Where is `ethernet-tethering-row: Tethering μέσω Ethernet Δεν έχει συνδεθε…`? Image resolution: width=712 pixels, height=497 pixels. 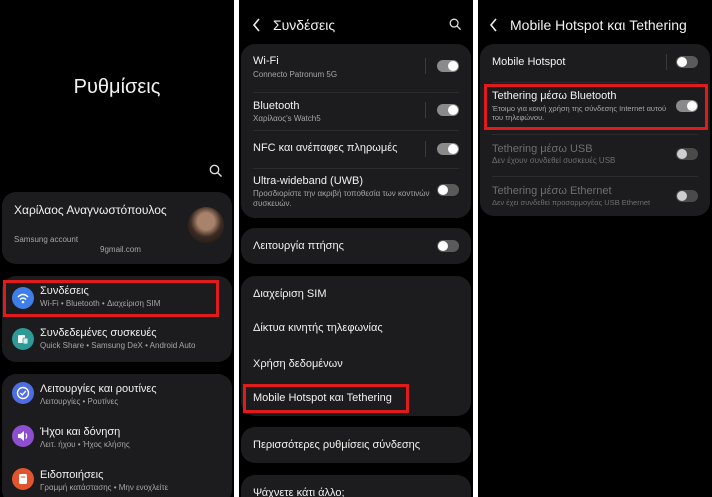
ethernet-tethering-row: Tethering μέσω Ethernet Δεν έχει συνδεθε… is located at coordinates (595, 196).